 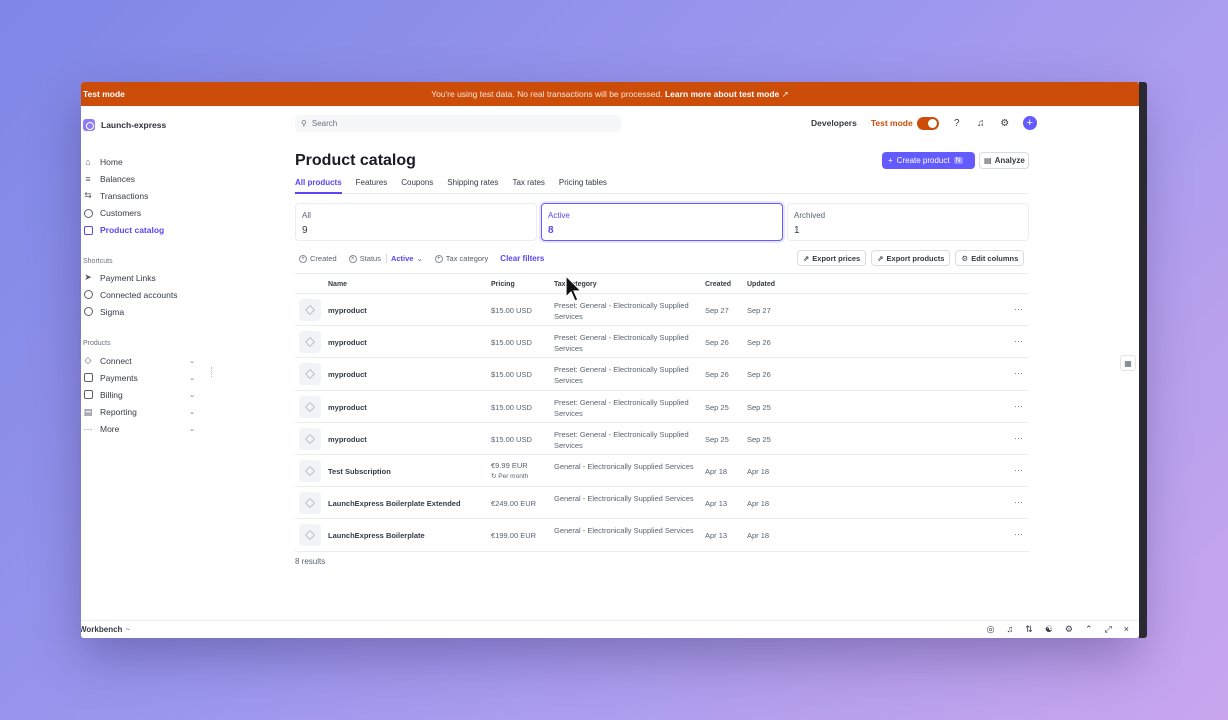 I want to click on sidebar-item-label: Connected accounts, so click(x=139, y=294).